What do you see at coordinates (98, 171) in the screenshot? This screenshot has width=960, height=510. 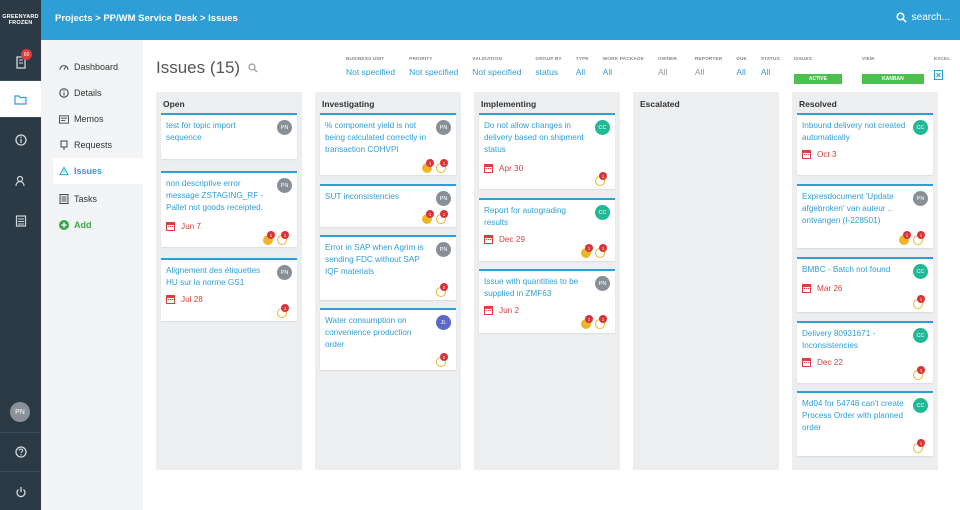 I see `nav-issues: Issues` at bounding box center [98, 171].